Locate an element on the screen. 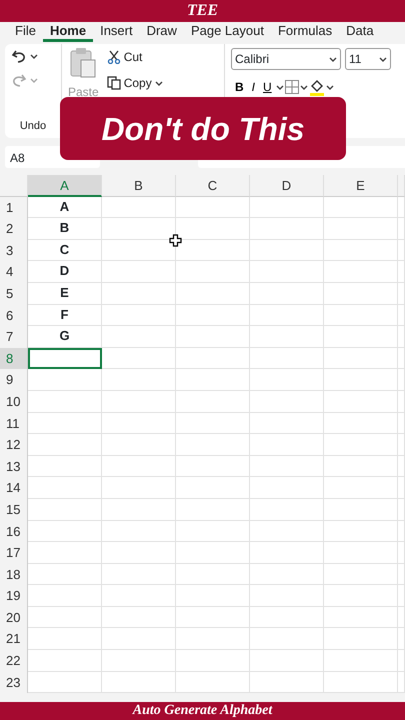 The image size is (405, 720). scissors-icon is located at coordinates (113, 57).